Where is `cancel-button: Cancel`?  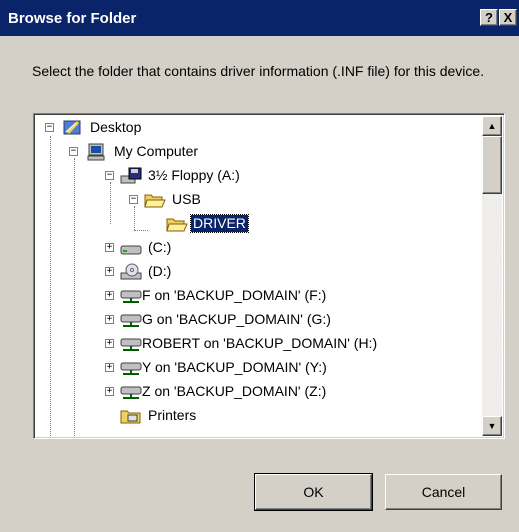
cancel-button: Cancel is located at coordinates (443, 492).